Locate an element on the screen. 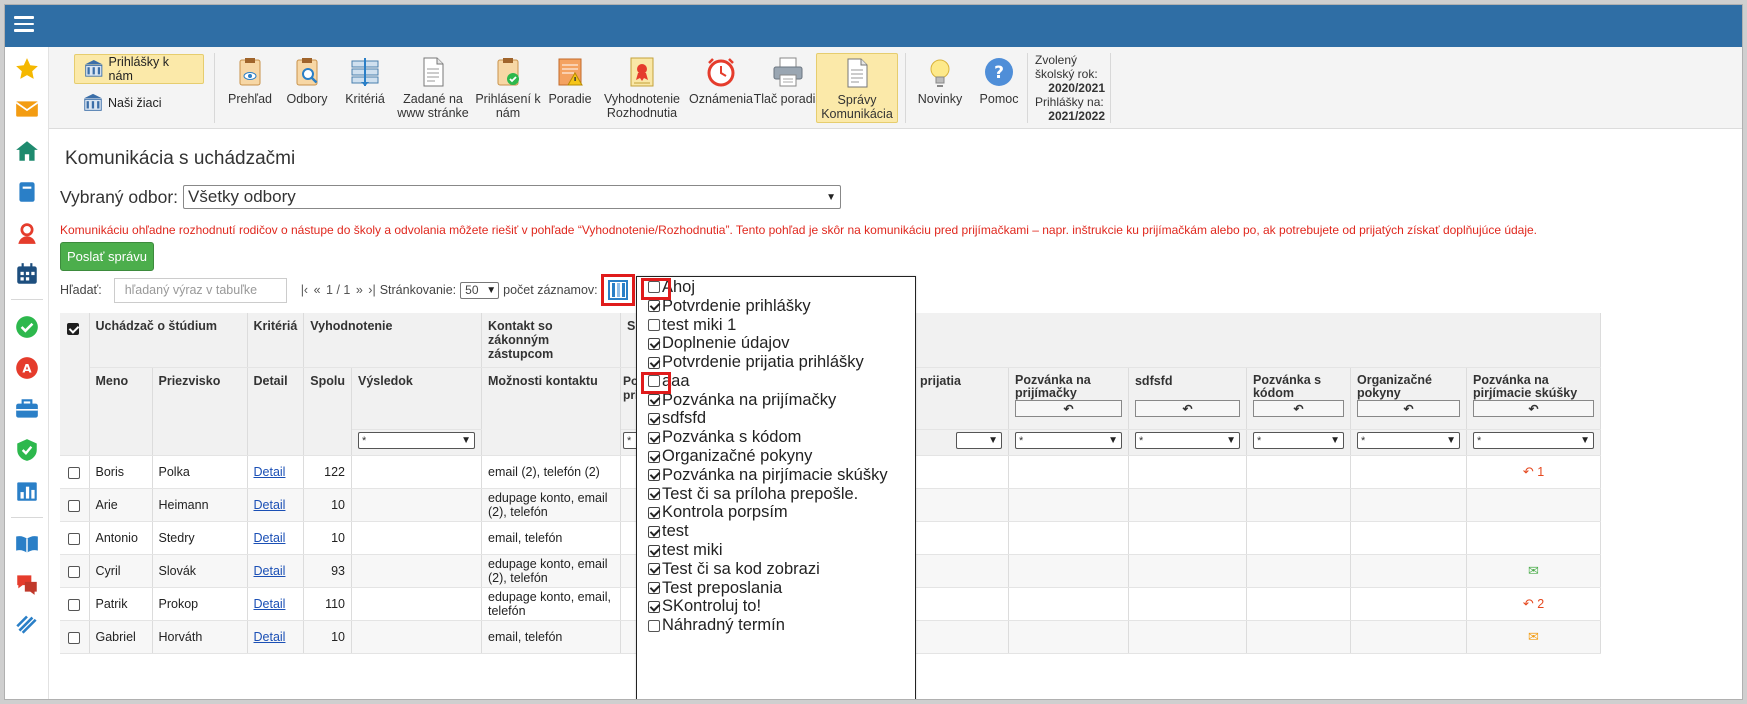  select-all-checkbox is located at coordinates (73, 328).